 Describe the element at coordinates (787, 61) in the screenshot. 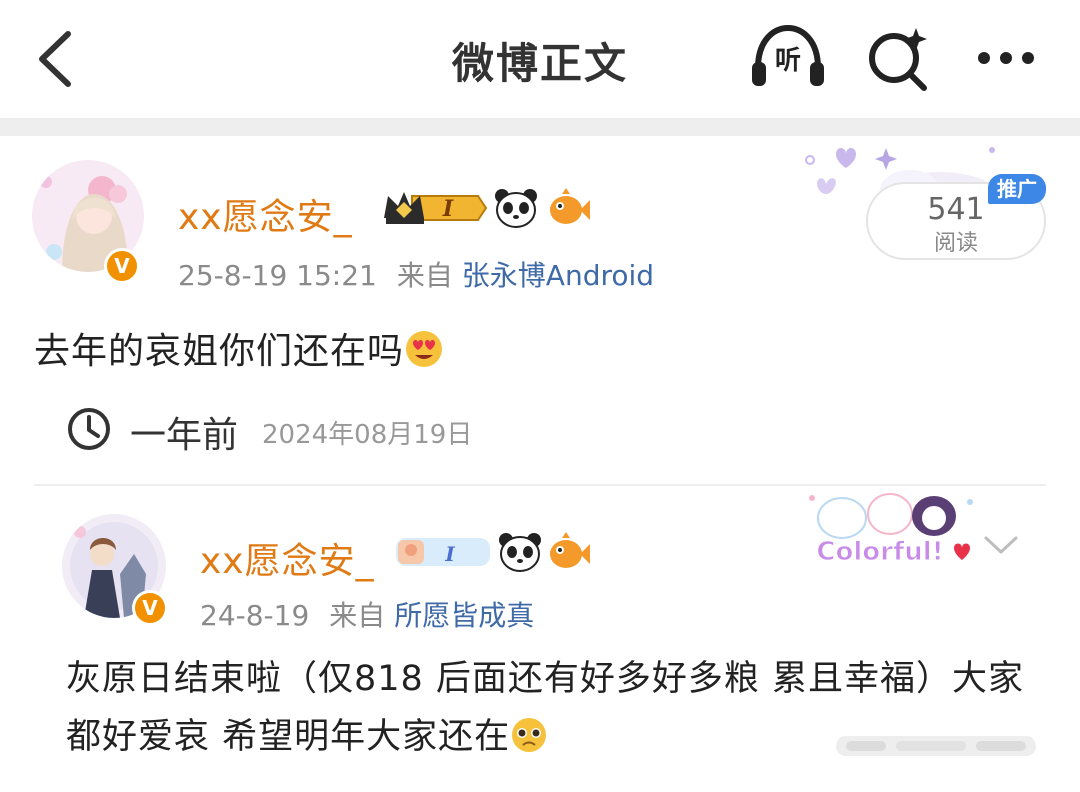

I see `listen-label: 听` at that location.